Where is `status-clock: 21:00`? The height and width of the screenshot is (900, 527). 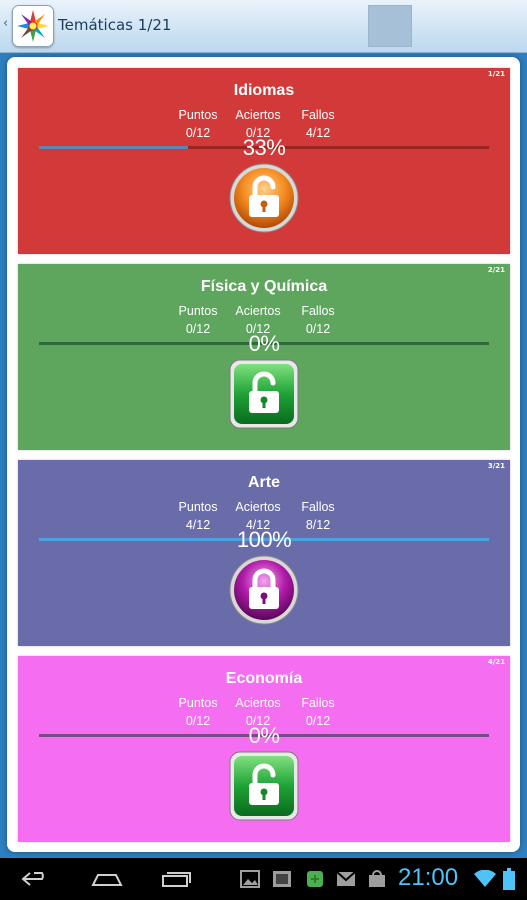 status-clock: 21:00 is located at coordinates (428, 877).